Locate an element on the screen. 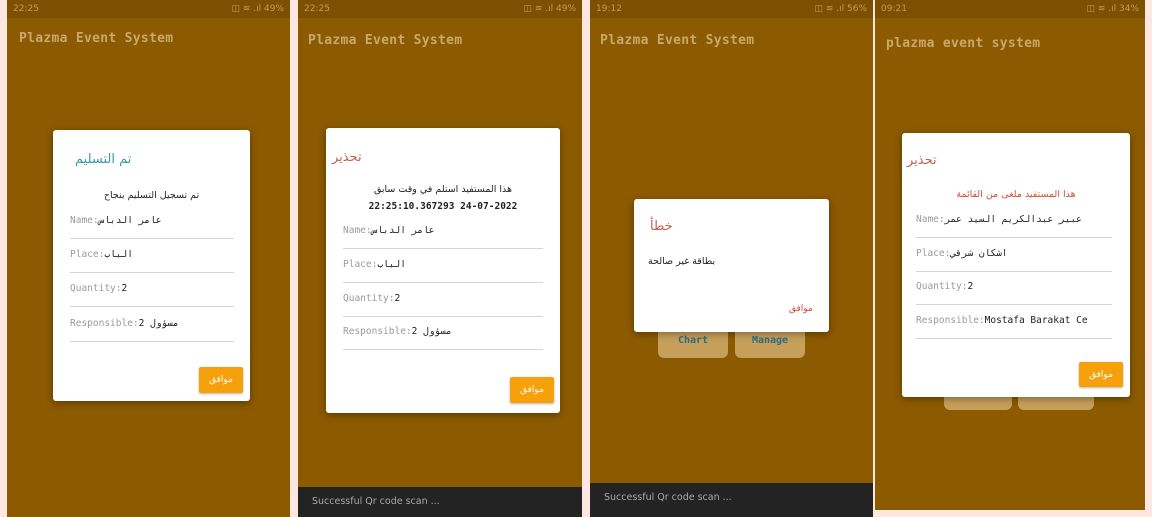 Image resolution: width=1152 pixels, height=517 pixels. status-time: 09:21 is located at coordinates (894, 9).